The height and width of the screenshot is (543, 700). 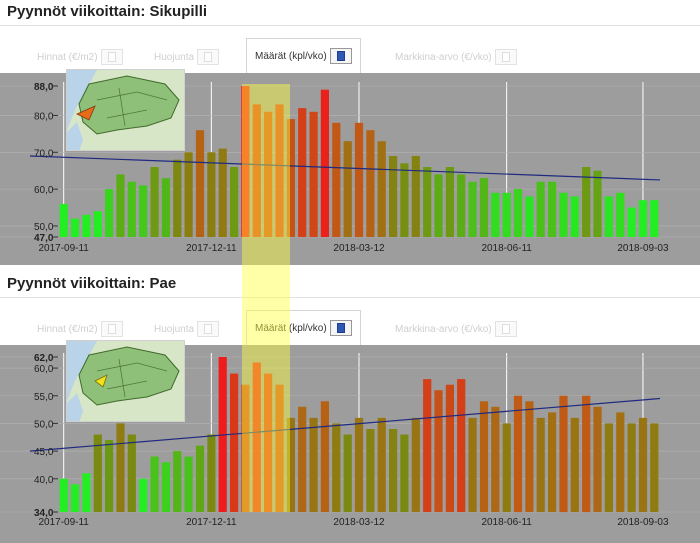 What do you see at coordinates (63, 248) in the screenshot?
I see `x-tick-label: 2017-09-11` at bounding box center [63, 248].